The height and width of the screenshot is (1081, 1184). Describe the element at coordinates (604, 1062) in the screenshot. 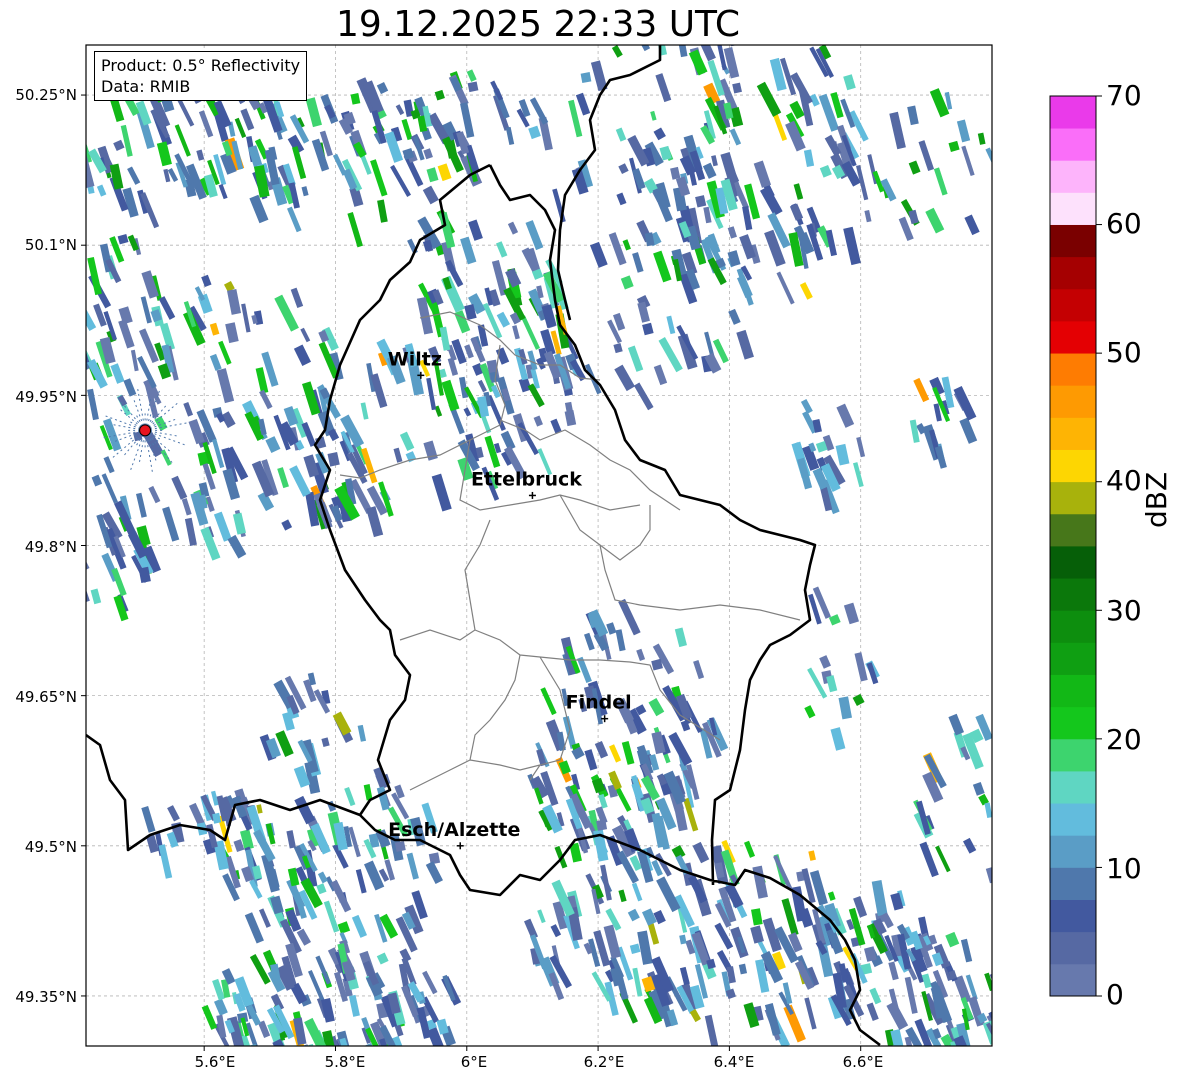

I see `x-tick-label: 6.2°E` at that location.